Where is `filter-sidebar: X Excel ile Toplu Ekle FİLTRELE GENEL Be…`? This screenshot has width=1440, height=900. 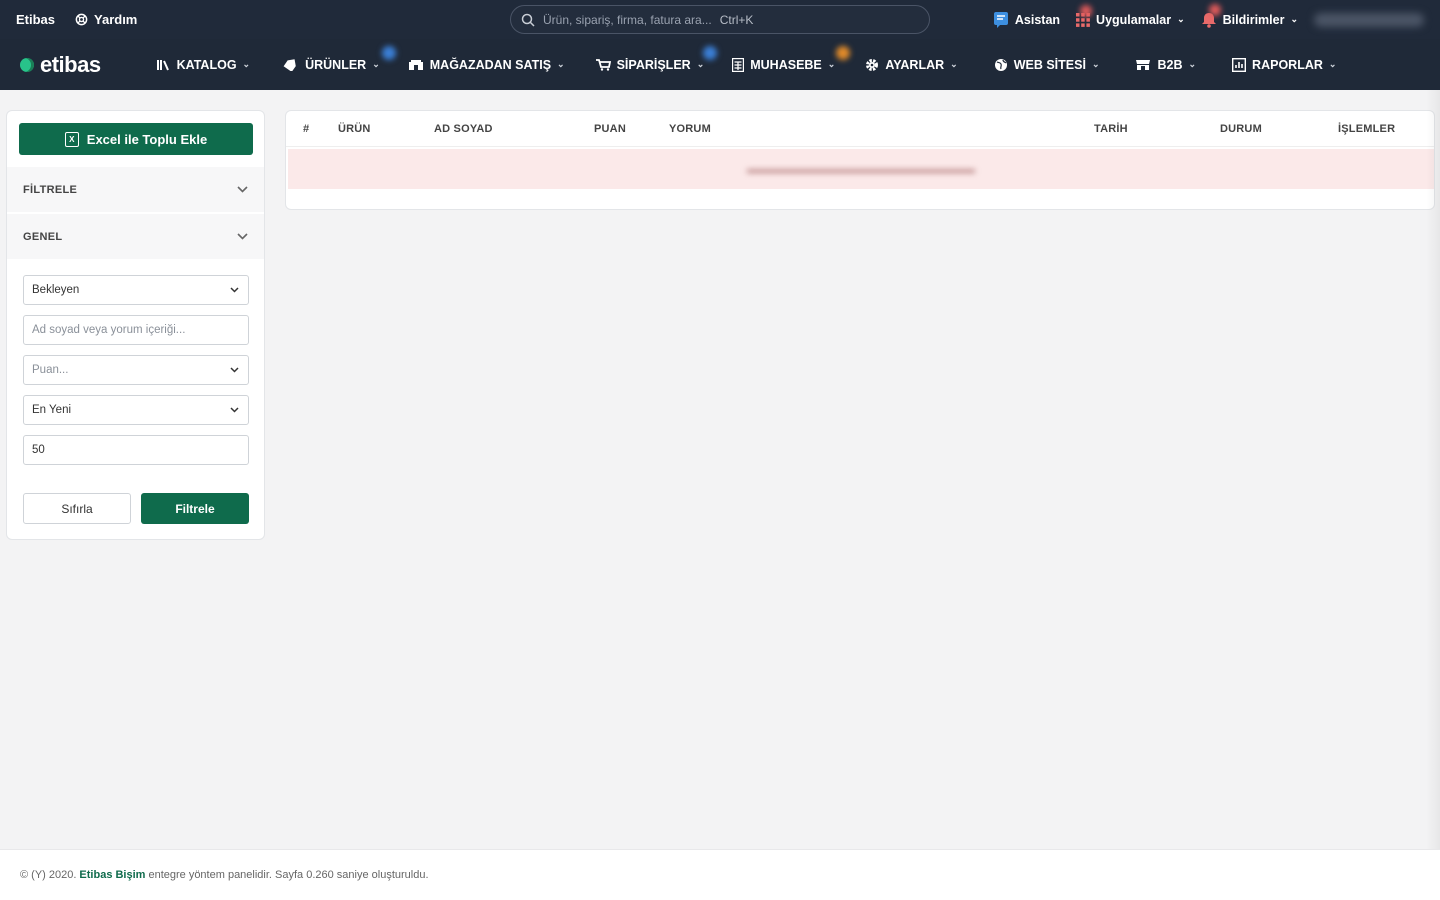 filter-sidebar: X Excel ile Toplu Ekle FİLTRELE GENEL Be… is located at coordinates (135, 325).